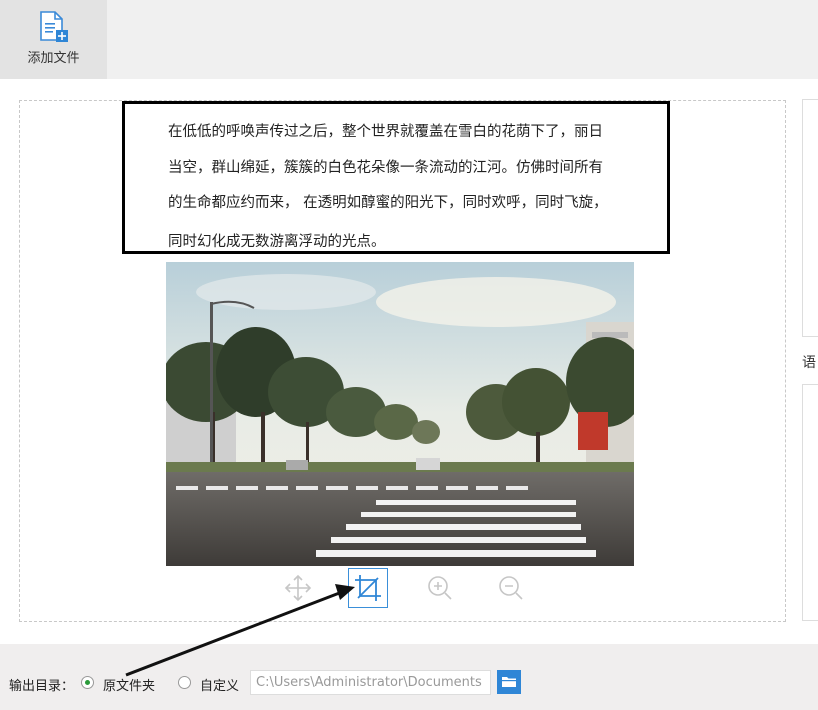  I want to click on output-path-input: C:\Users\Administrator\Documents, so click(370, 682).